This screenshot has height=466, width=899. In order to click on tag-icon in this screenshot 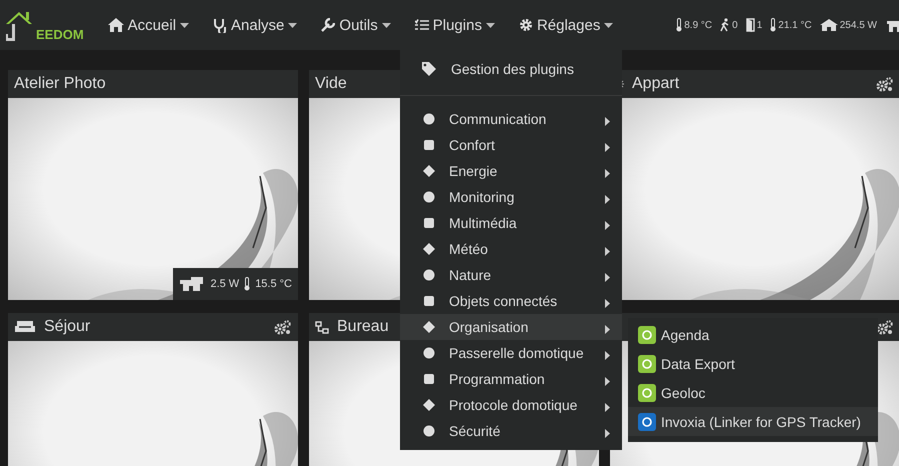, I will do `click(430, 69)`.